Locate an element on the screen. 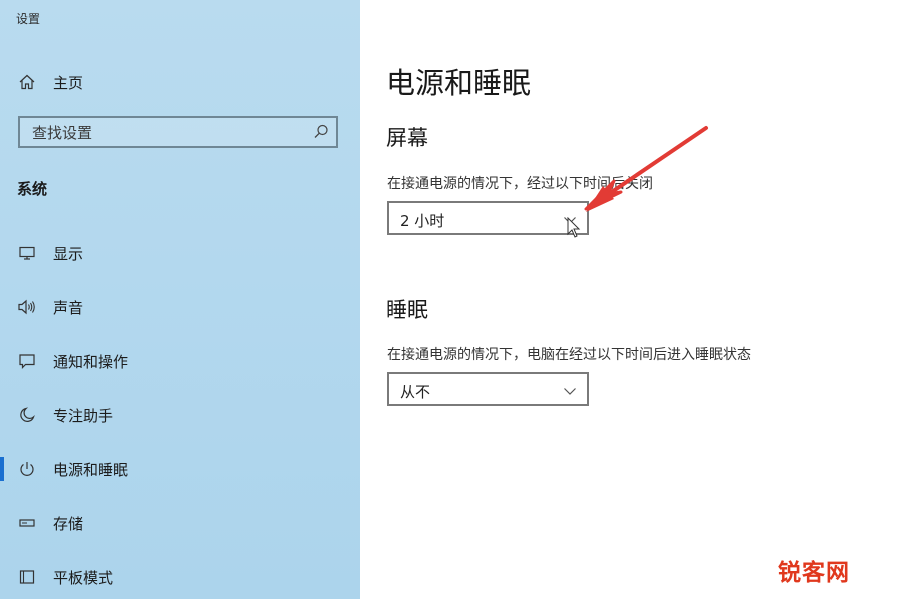 Image resolution: width=899 pixels, height=599 pixels. sidebar-item-label: 显示 is located at coordinates (68, 253).